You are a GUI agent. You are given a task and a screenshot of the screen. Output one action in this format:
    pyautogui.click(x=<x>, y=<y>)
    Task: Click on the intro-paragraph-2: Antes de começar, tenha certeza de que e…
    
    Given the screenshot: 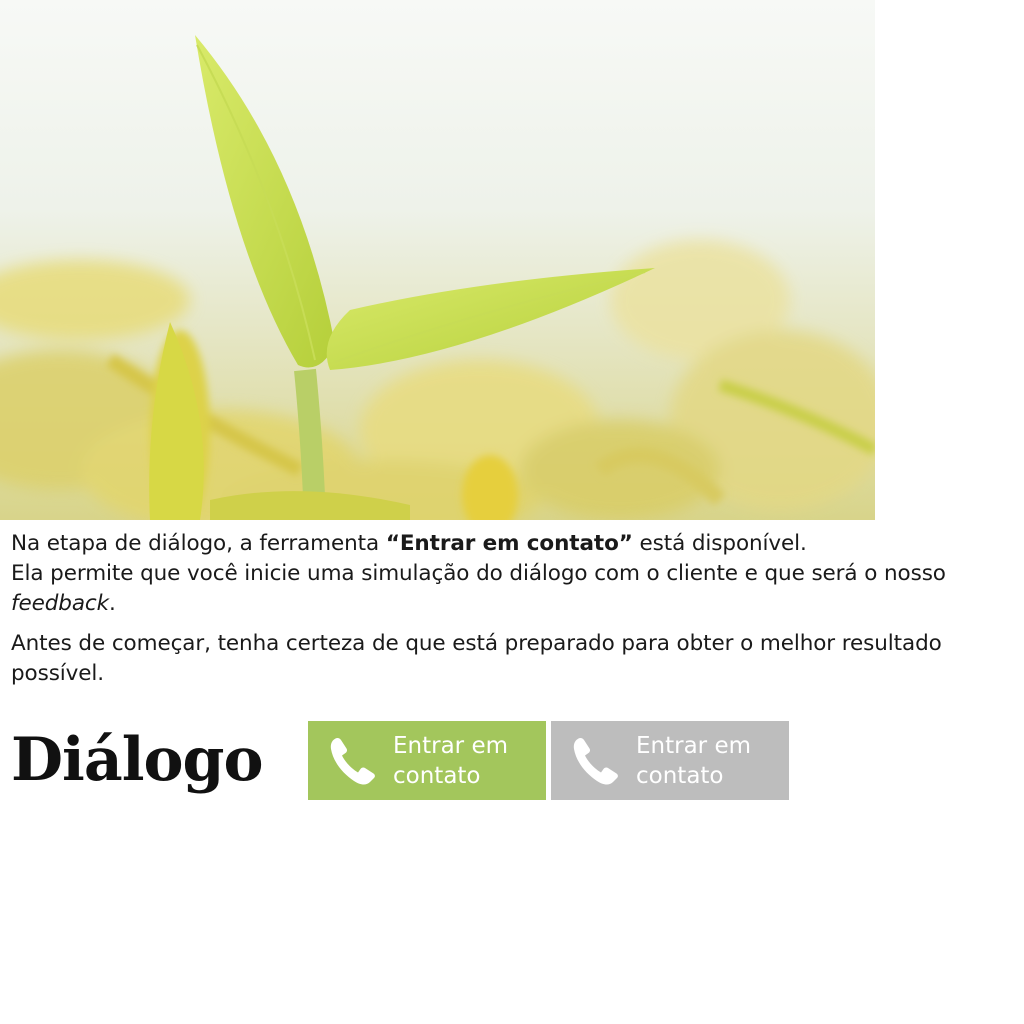 What is the action you would take?
    pyautogui.click(x=476, y=658)
    